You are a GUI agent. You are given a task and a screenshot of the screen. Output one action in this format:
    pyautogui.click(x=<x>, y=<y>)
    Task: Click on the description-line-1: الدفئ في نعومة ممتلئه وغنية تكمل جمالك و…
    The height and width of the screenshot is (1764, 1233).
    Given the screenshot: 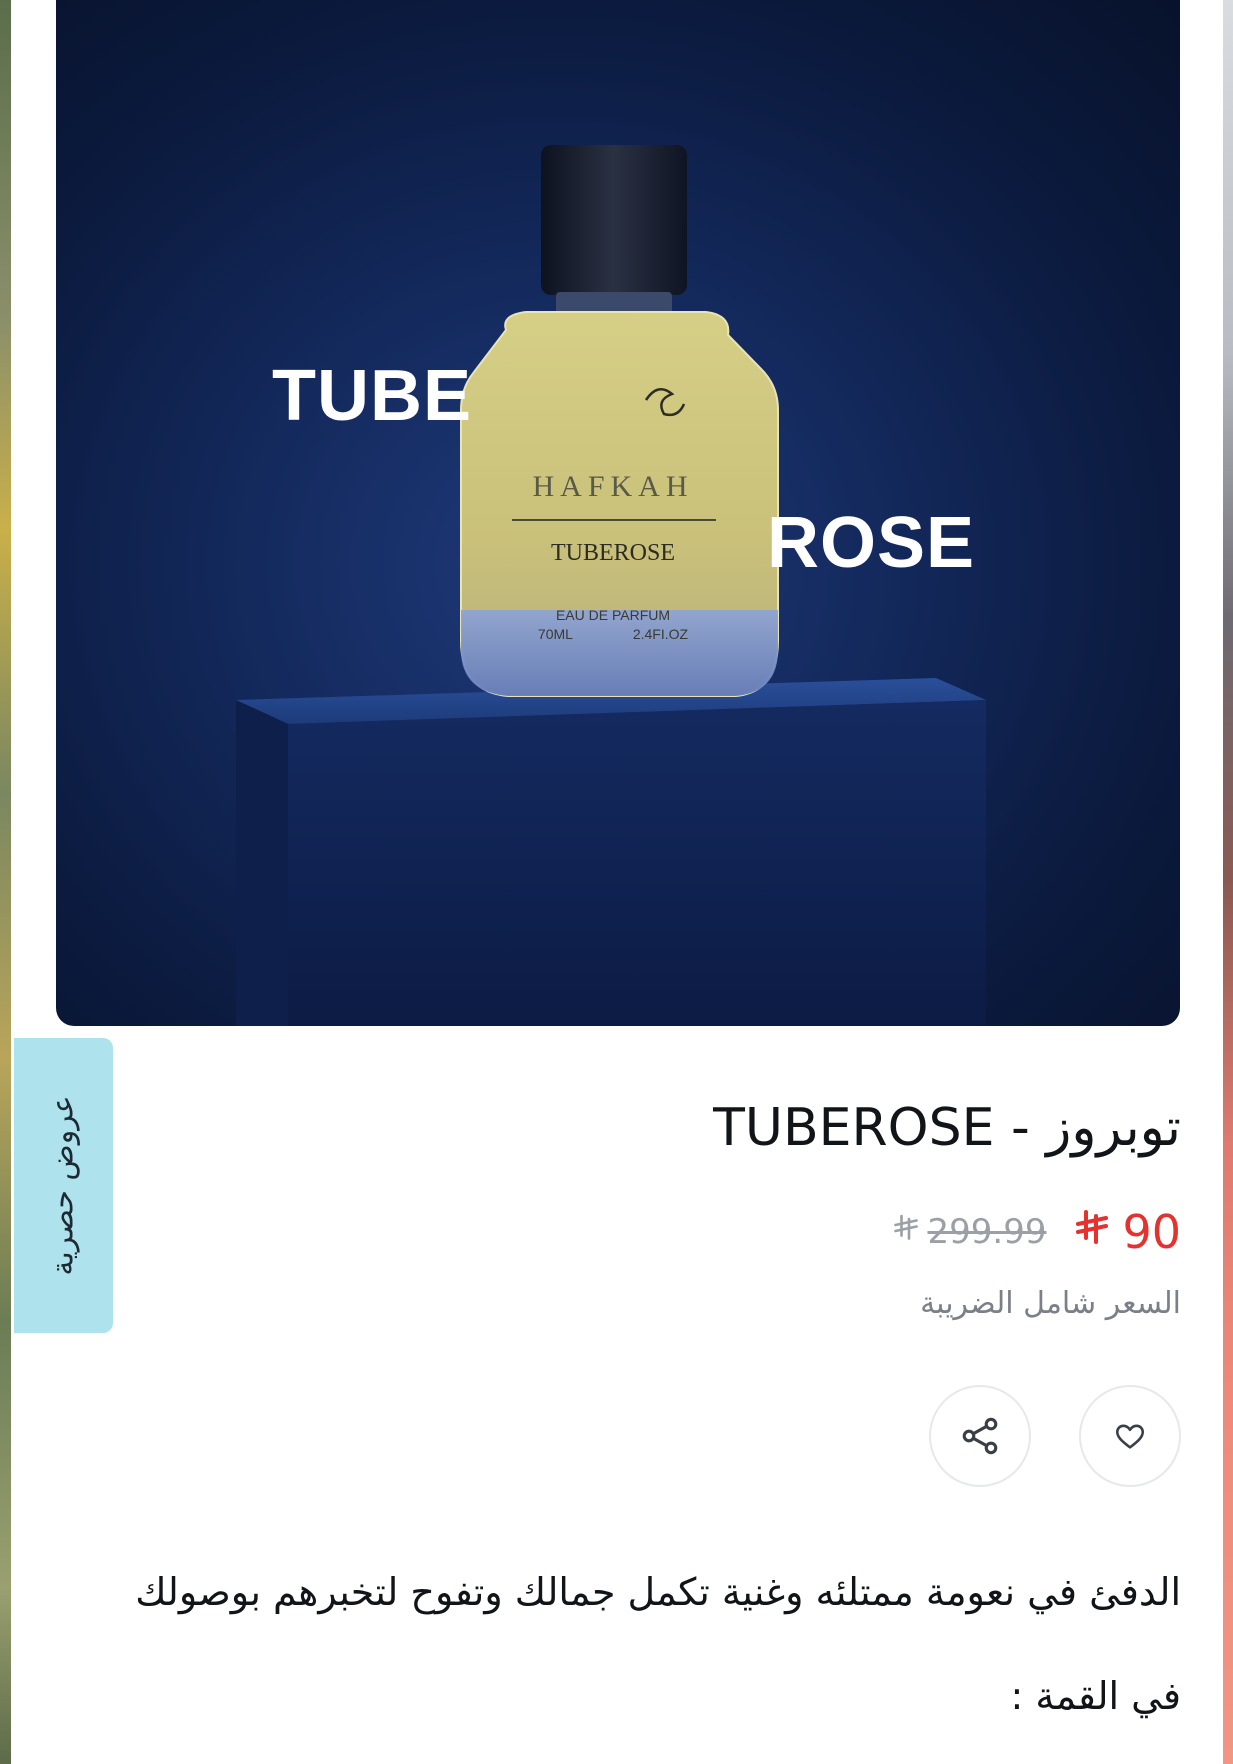 What is the action you would take?
    pyautogui.click(x=658, y=1592)
    